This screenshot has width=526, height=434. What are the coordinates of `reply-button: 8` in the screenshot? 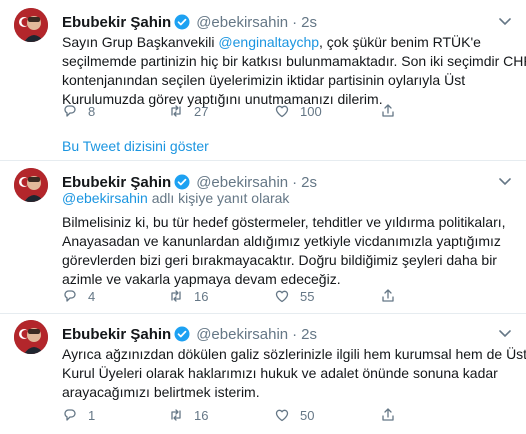 It's located at (78, 111).